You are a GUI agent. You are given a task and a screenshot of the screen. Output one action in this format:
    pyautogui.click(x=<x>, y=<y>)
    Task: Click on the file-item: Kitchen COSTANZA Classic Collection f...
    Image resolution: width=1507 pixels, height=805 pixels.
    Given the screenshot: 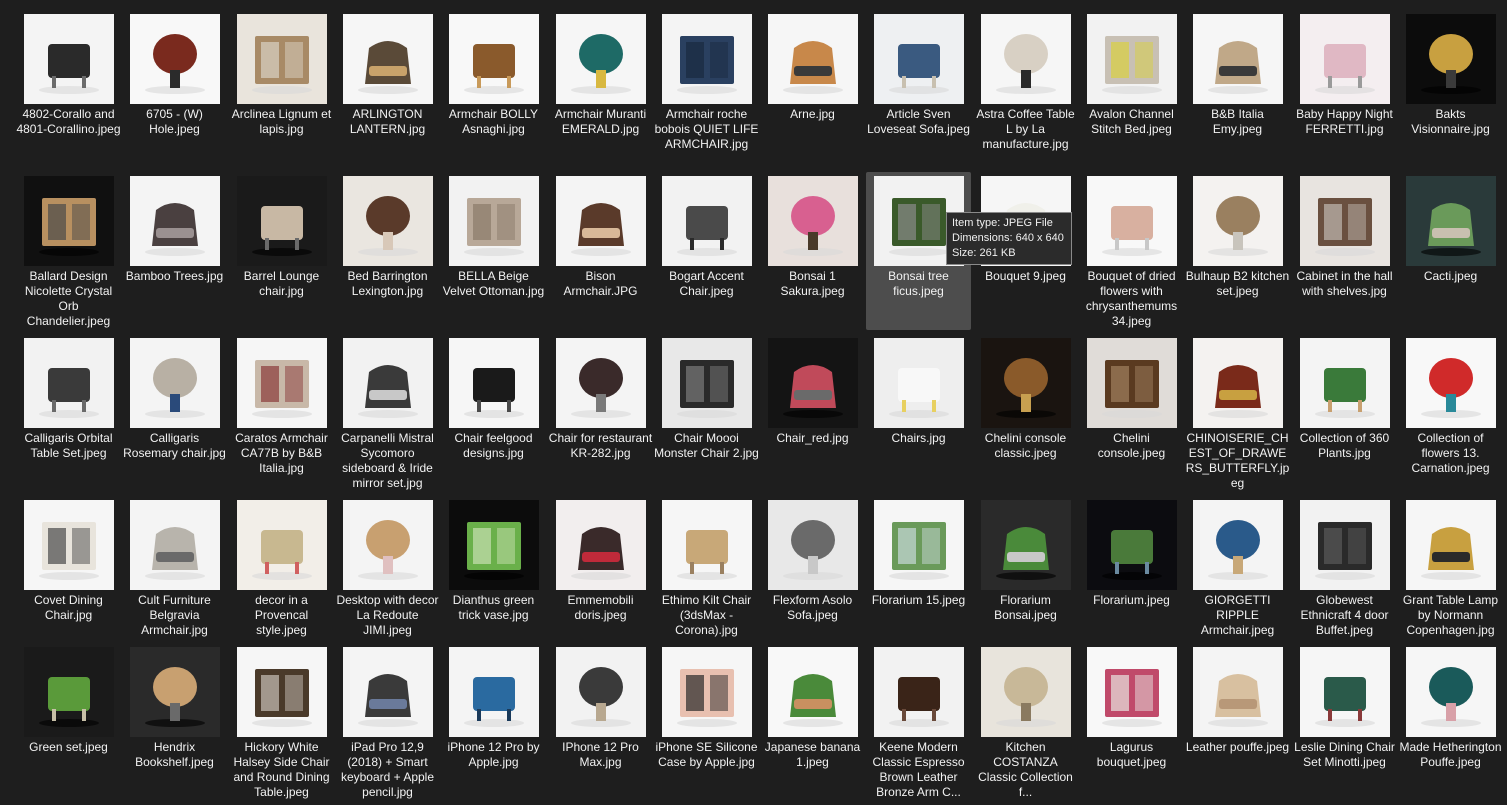 What is the action you would take?
    pyautogui.click(x=1025, y=722)
    